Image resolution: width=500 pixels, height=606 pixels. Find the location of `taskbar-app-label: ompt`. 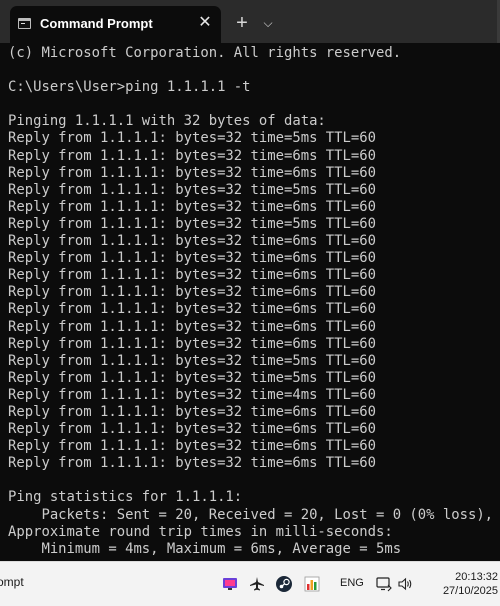

taskbar-app-label: ompt is located at coordinates (12, 582).